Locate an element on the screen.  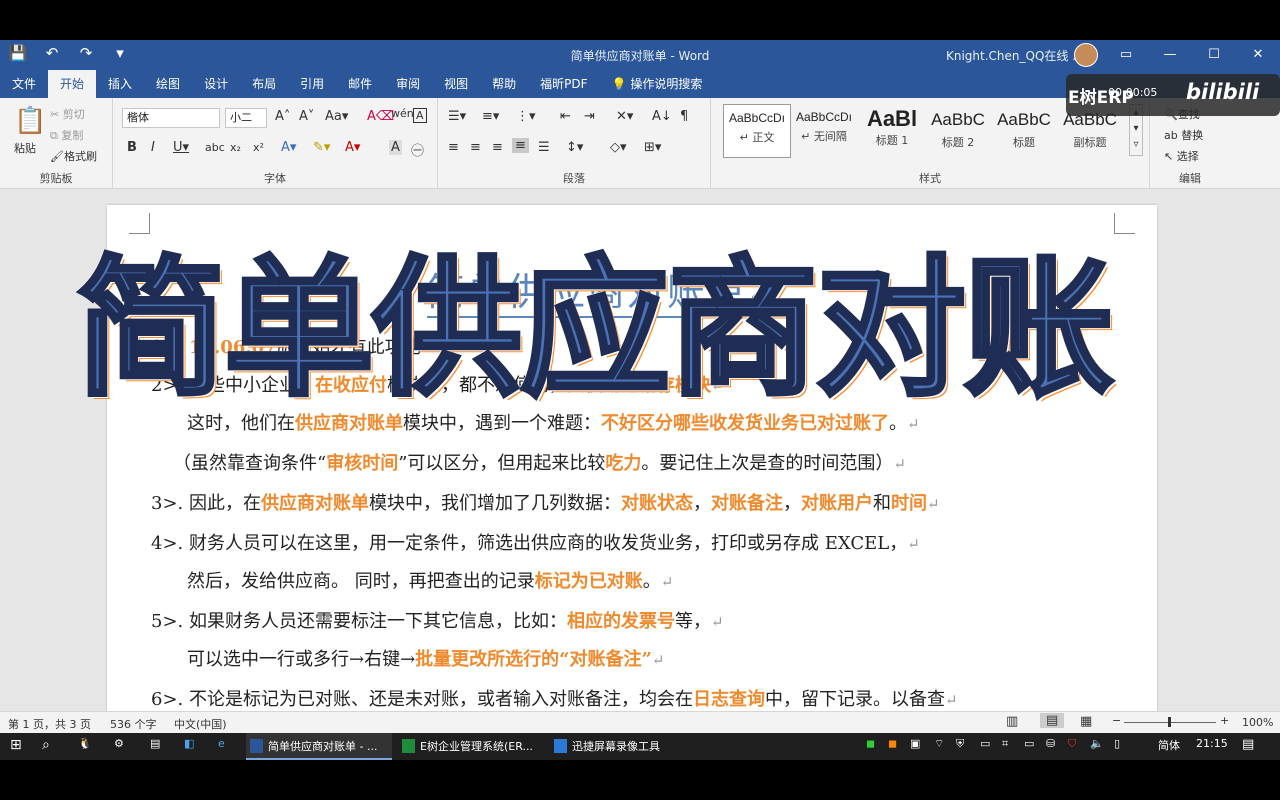
browser-icon: e is located at coordinates (221, 743).